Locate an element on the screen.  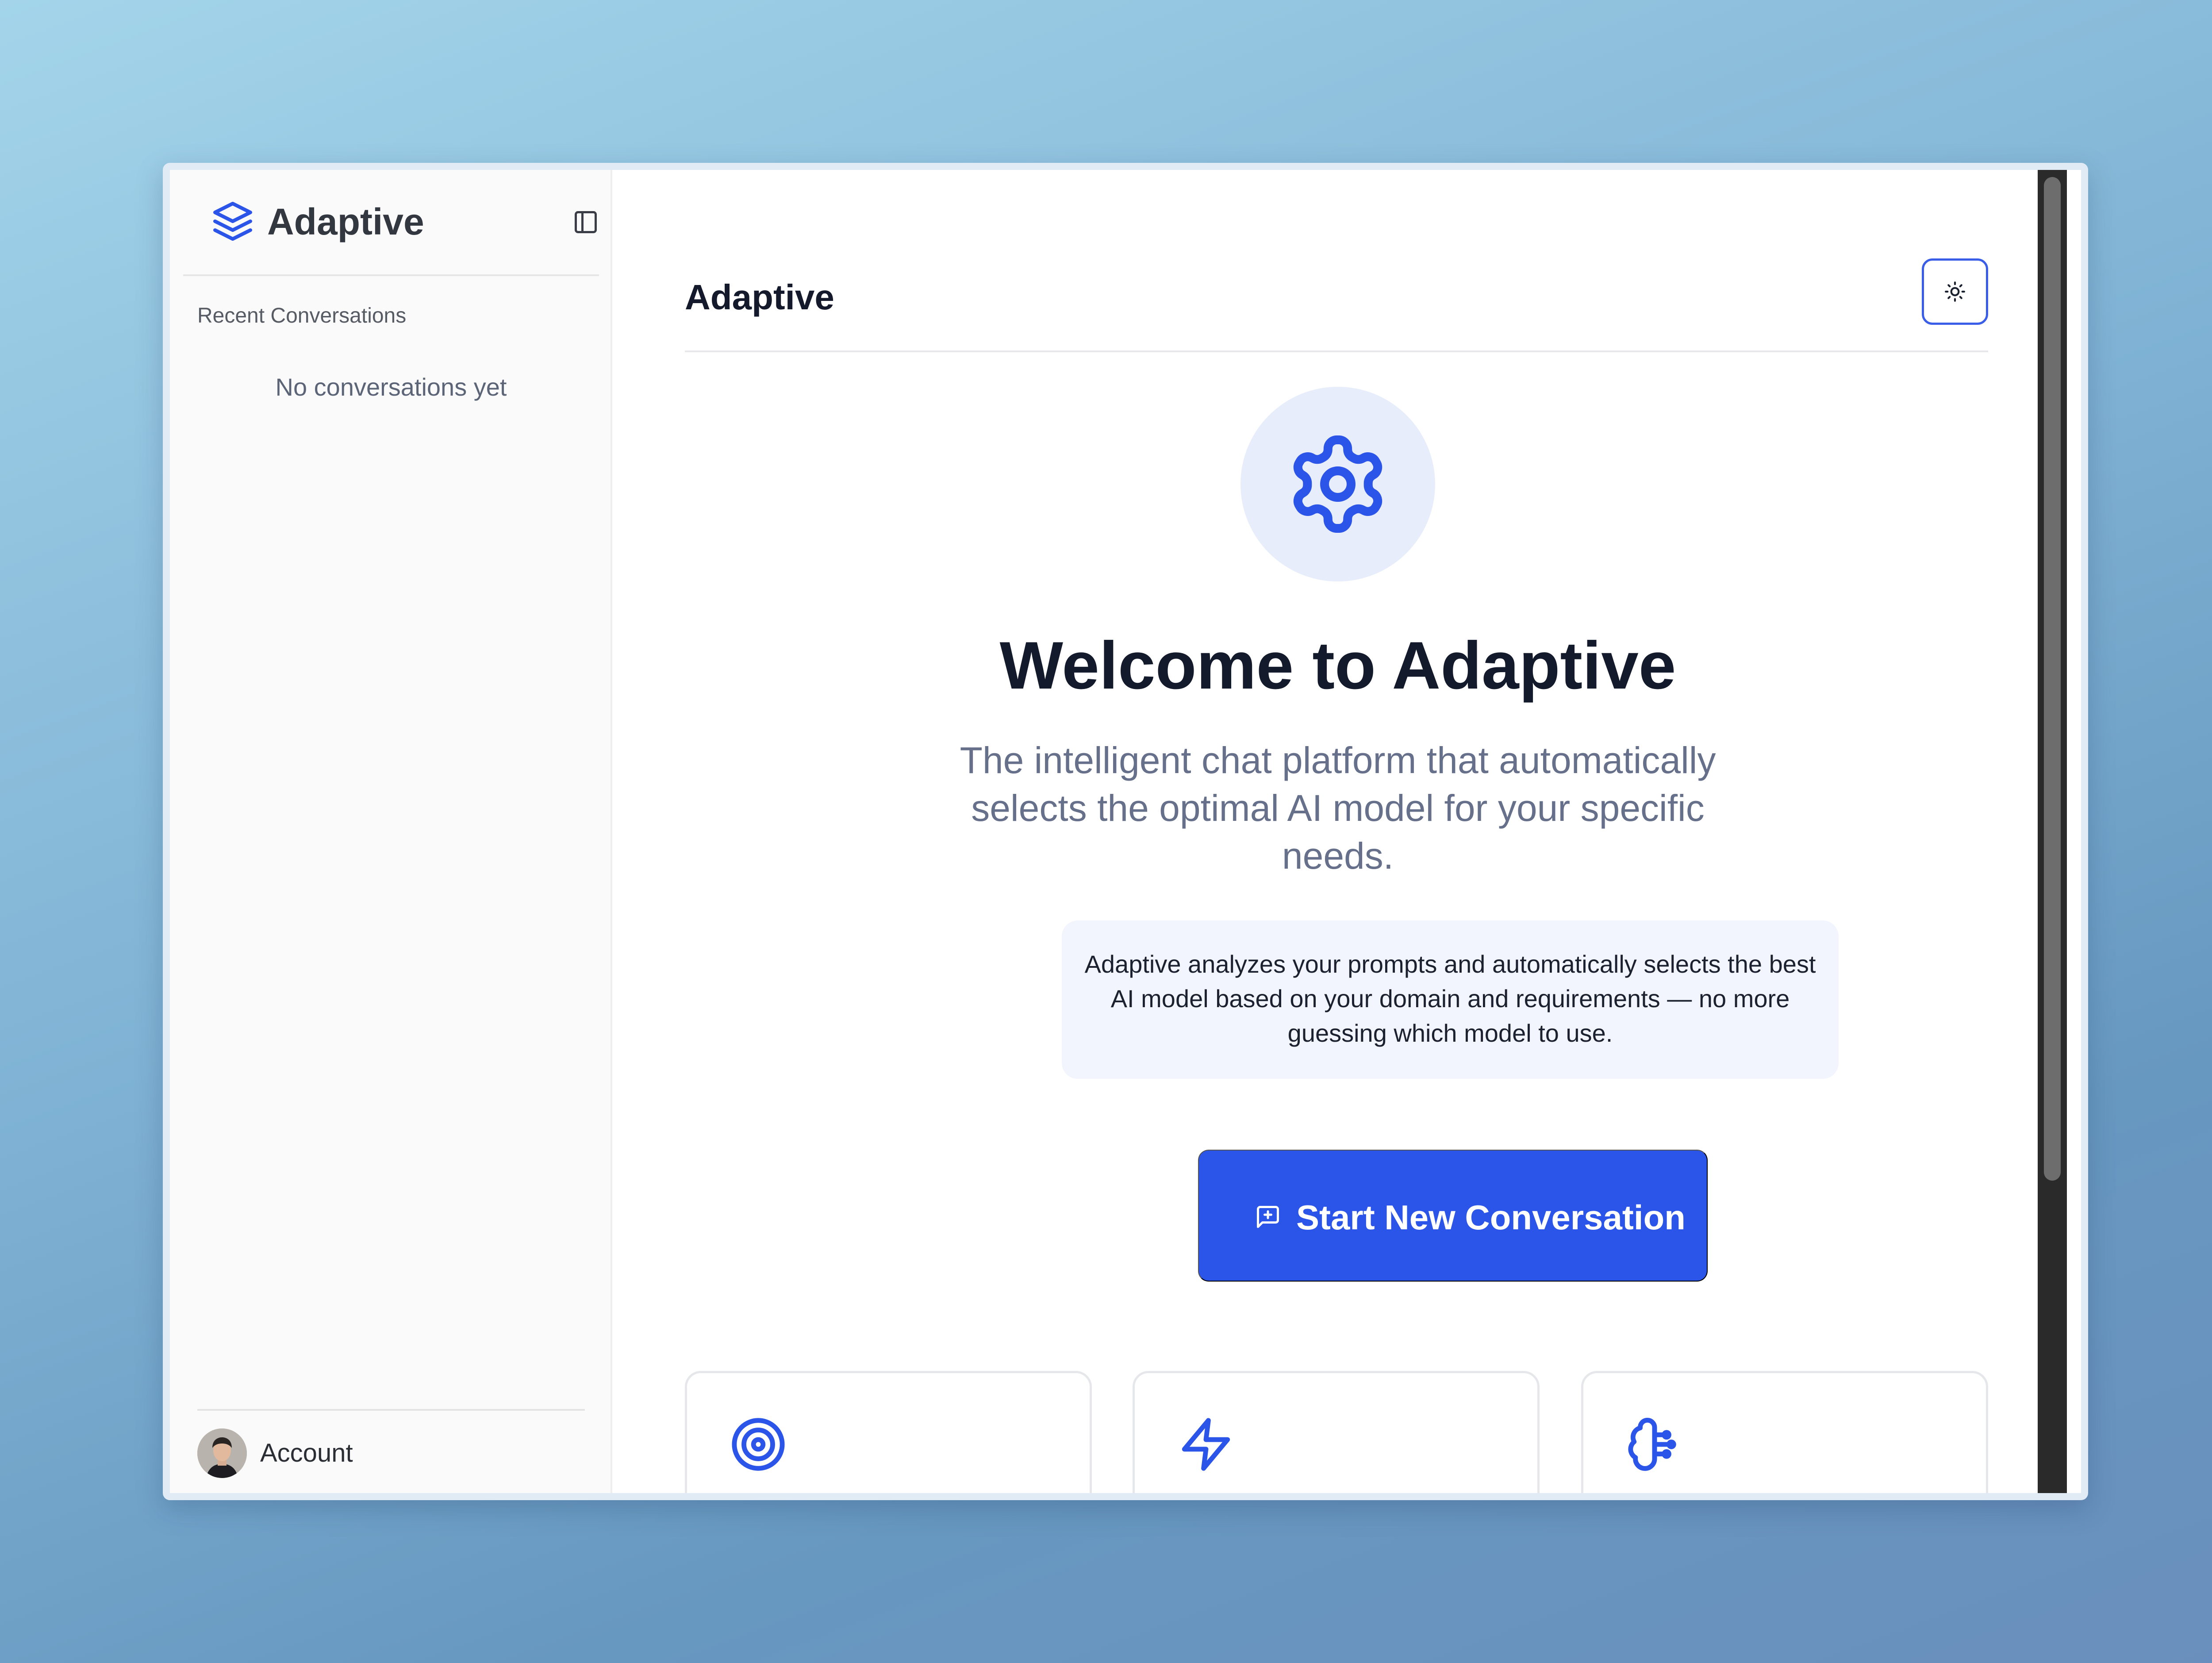
recent-conversations-heading: Recent Conversations is located at coordinates (302, 315).